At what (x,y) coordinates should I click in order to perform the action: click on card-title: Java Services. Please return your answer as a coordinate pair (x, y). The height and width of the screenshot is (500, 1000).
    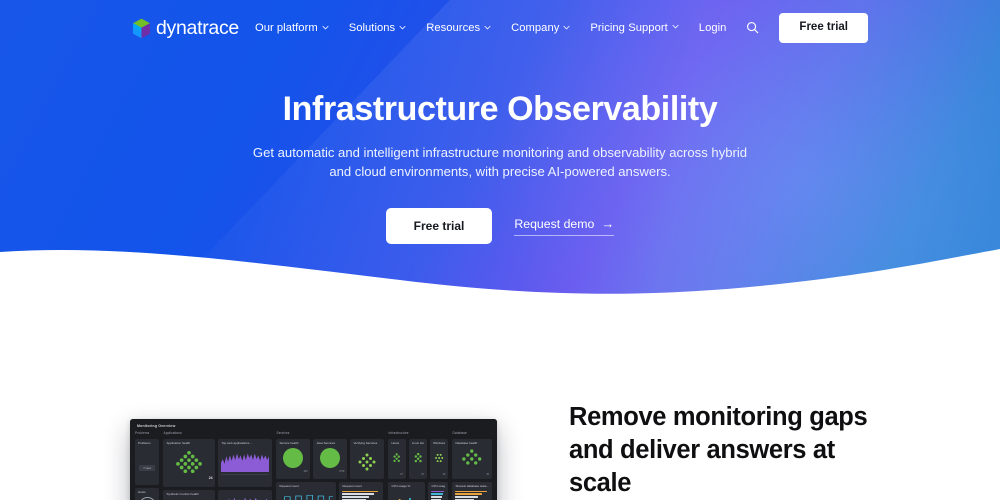
    Looking at the image, I should click on (326, 443).